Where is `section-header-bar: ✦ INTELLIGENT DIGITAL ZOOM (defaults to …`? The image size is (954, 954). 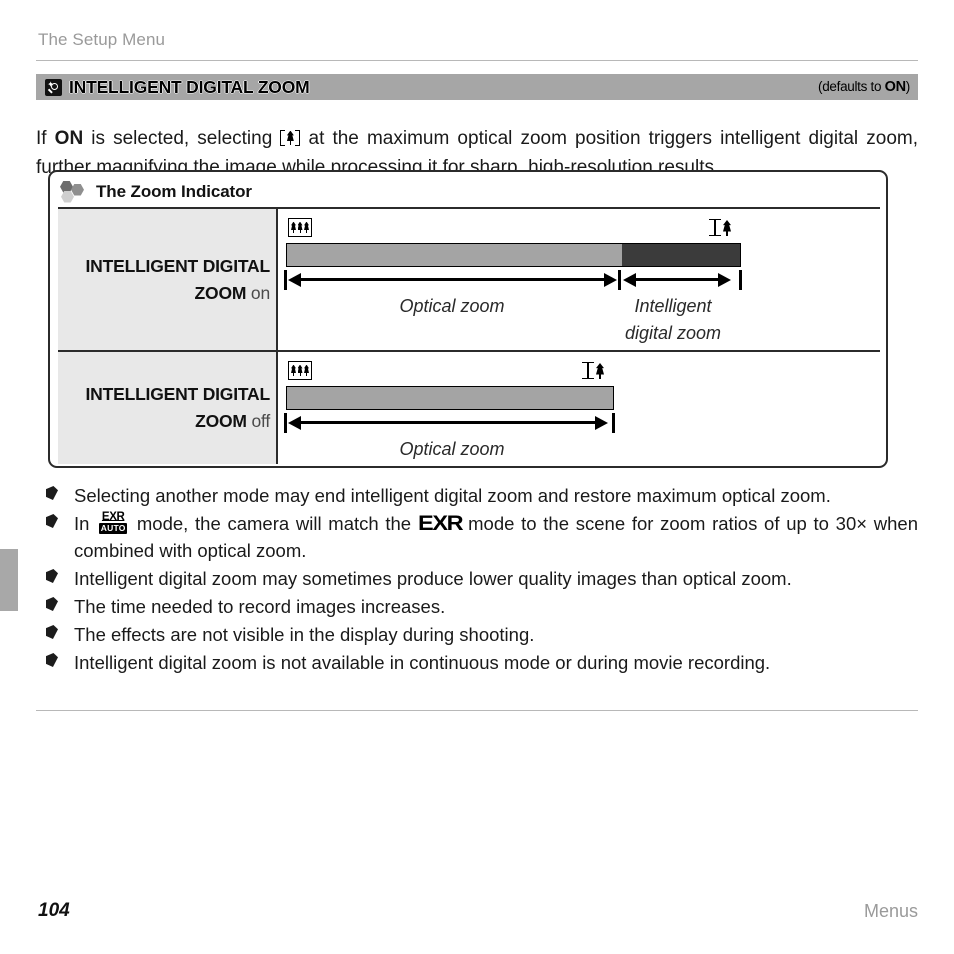 section-header-bar: ✦ INTELLIGENT DIGITAL ZOOM (defaults to … is located at coordinates (477, 87).